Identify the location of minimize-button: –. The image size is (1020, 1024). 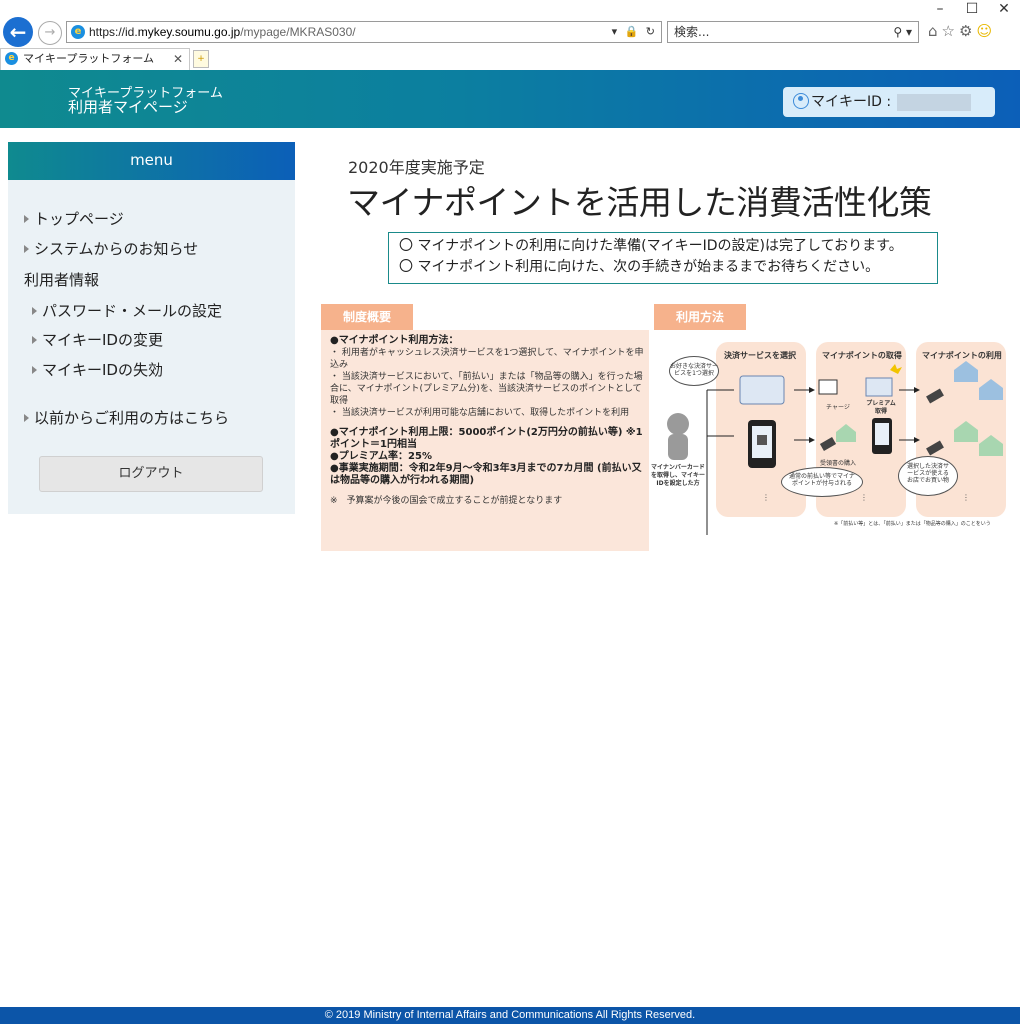
(940, 9).